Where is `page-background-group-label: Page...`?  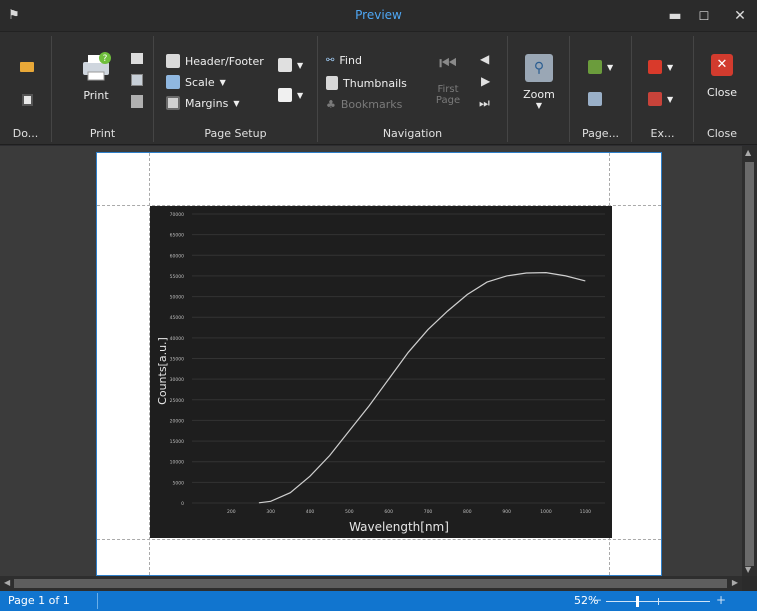
page-background-group-label: Page... is located at coordinates (600, 133).